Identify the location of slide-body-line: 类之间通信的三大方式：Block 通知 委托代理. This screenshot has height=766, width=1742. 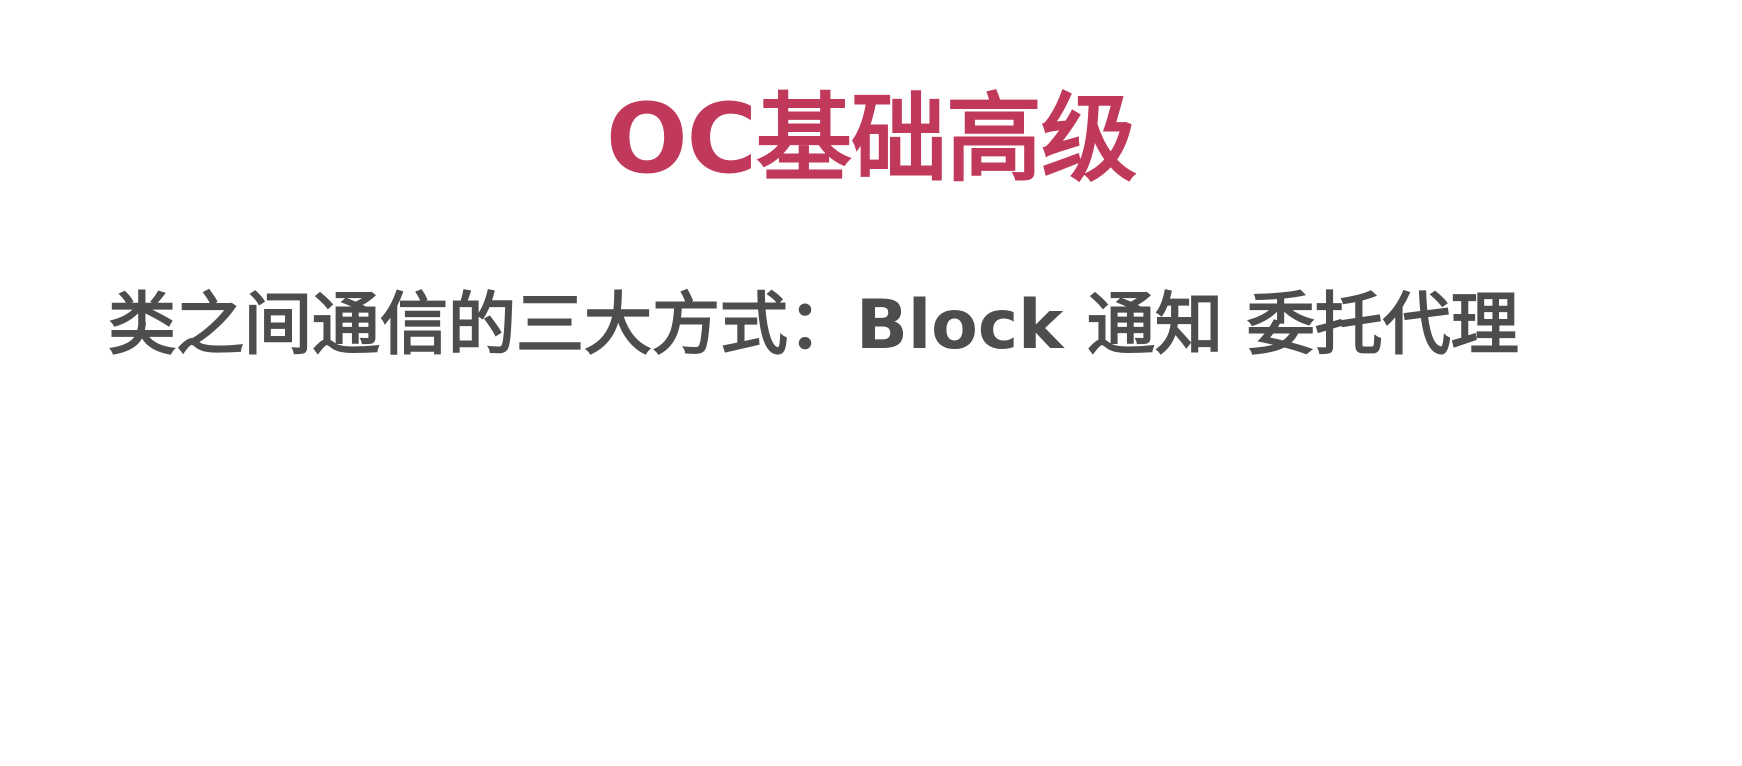
(813, 325).